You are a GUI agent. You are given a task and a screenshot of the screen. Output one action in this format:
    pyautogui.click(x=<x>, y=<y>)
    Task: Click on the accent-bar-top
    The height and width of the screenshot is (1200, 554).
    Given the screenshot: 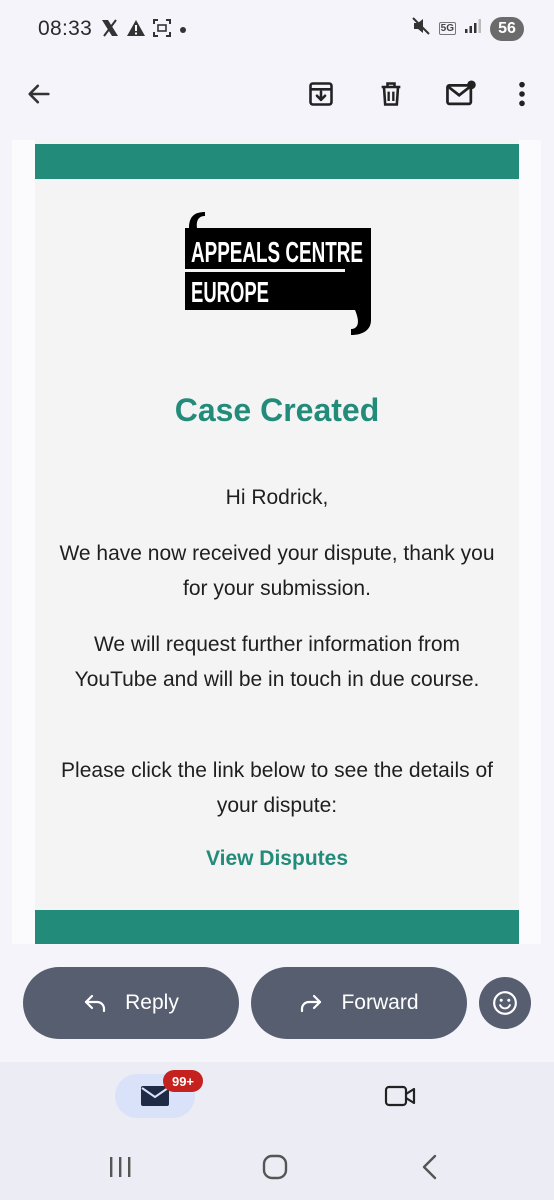 What is the action you would take?
    pyautogui.click(x=277, y=161)
    